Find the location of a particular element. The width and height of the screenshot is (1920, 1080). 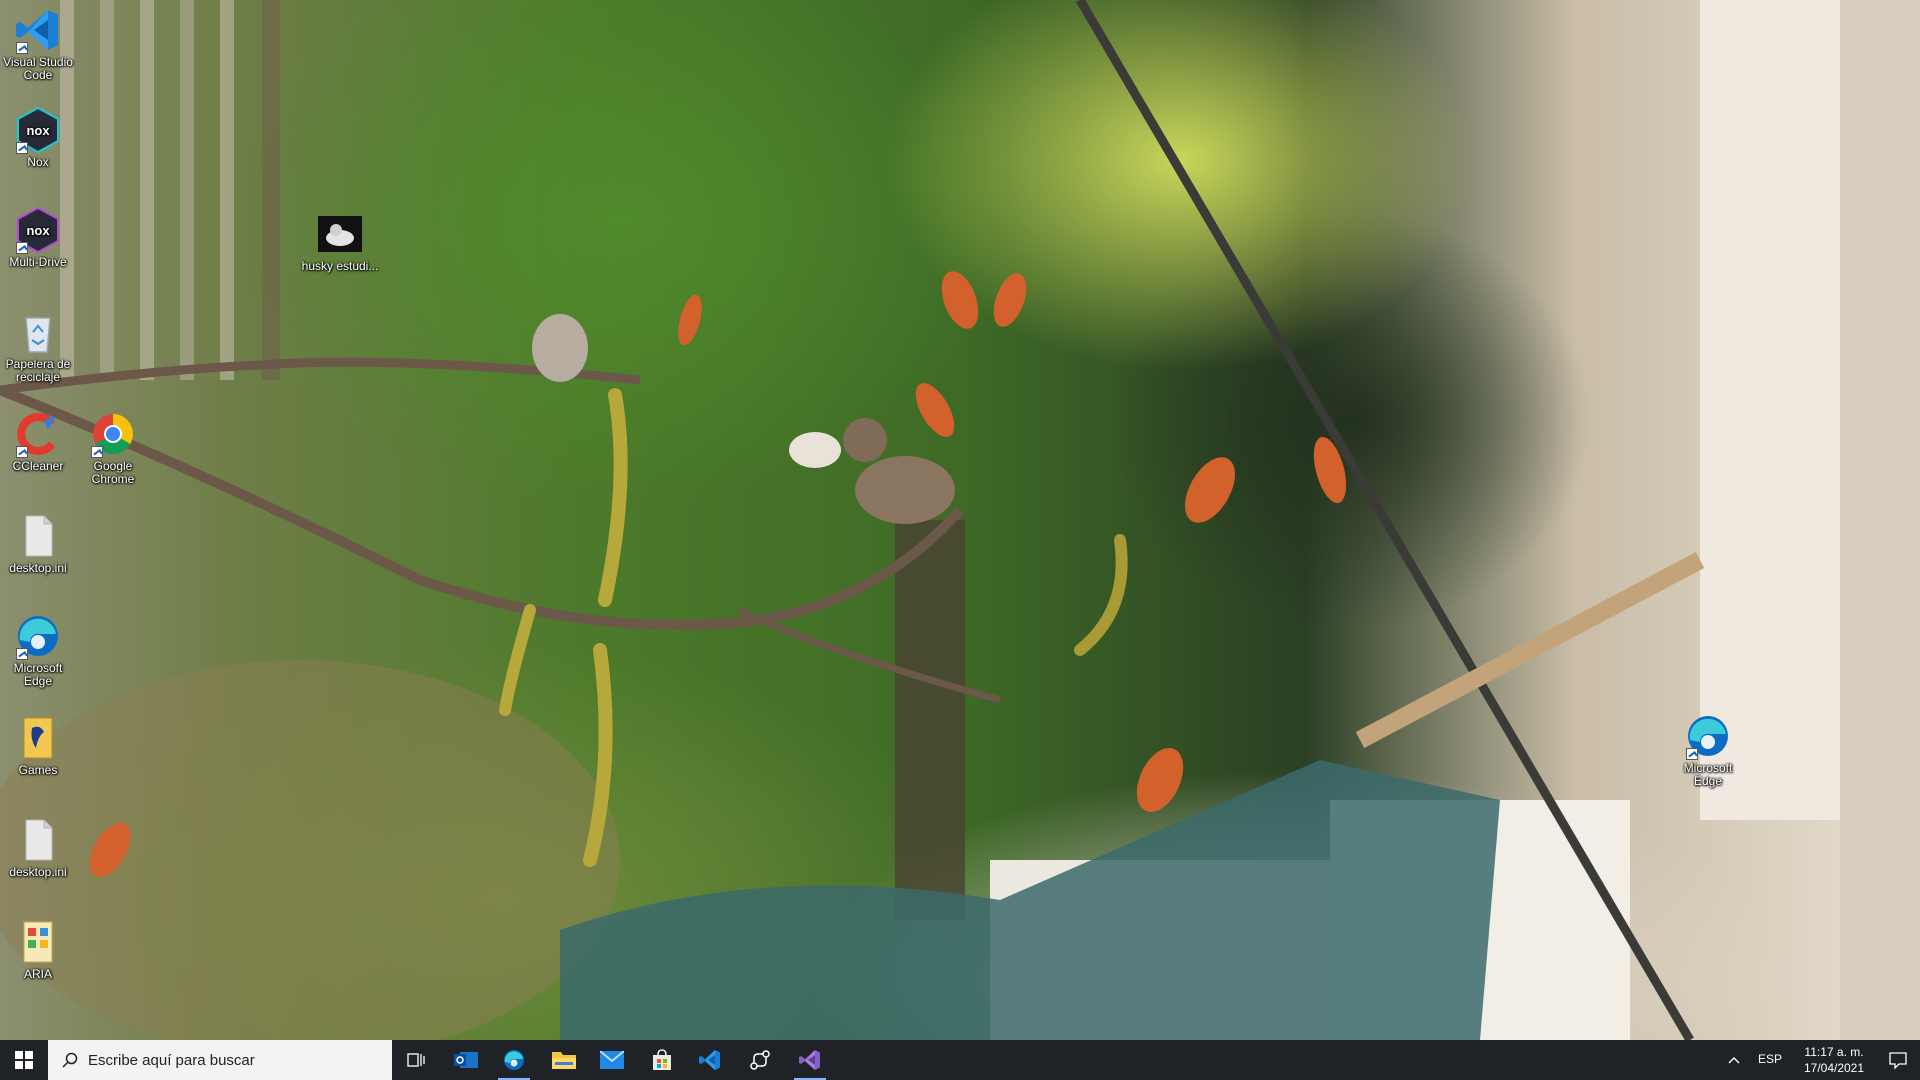

games-folder-icon is located at coordinates (38, 738).